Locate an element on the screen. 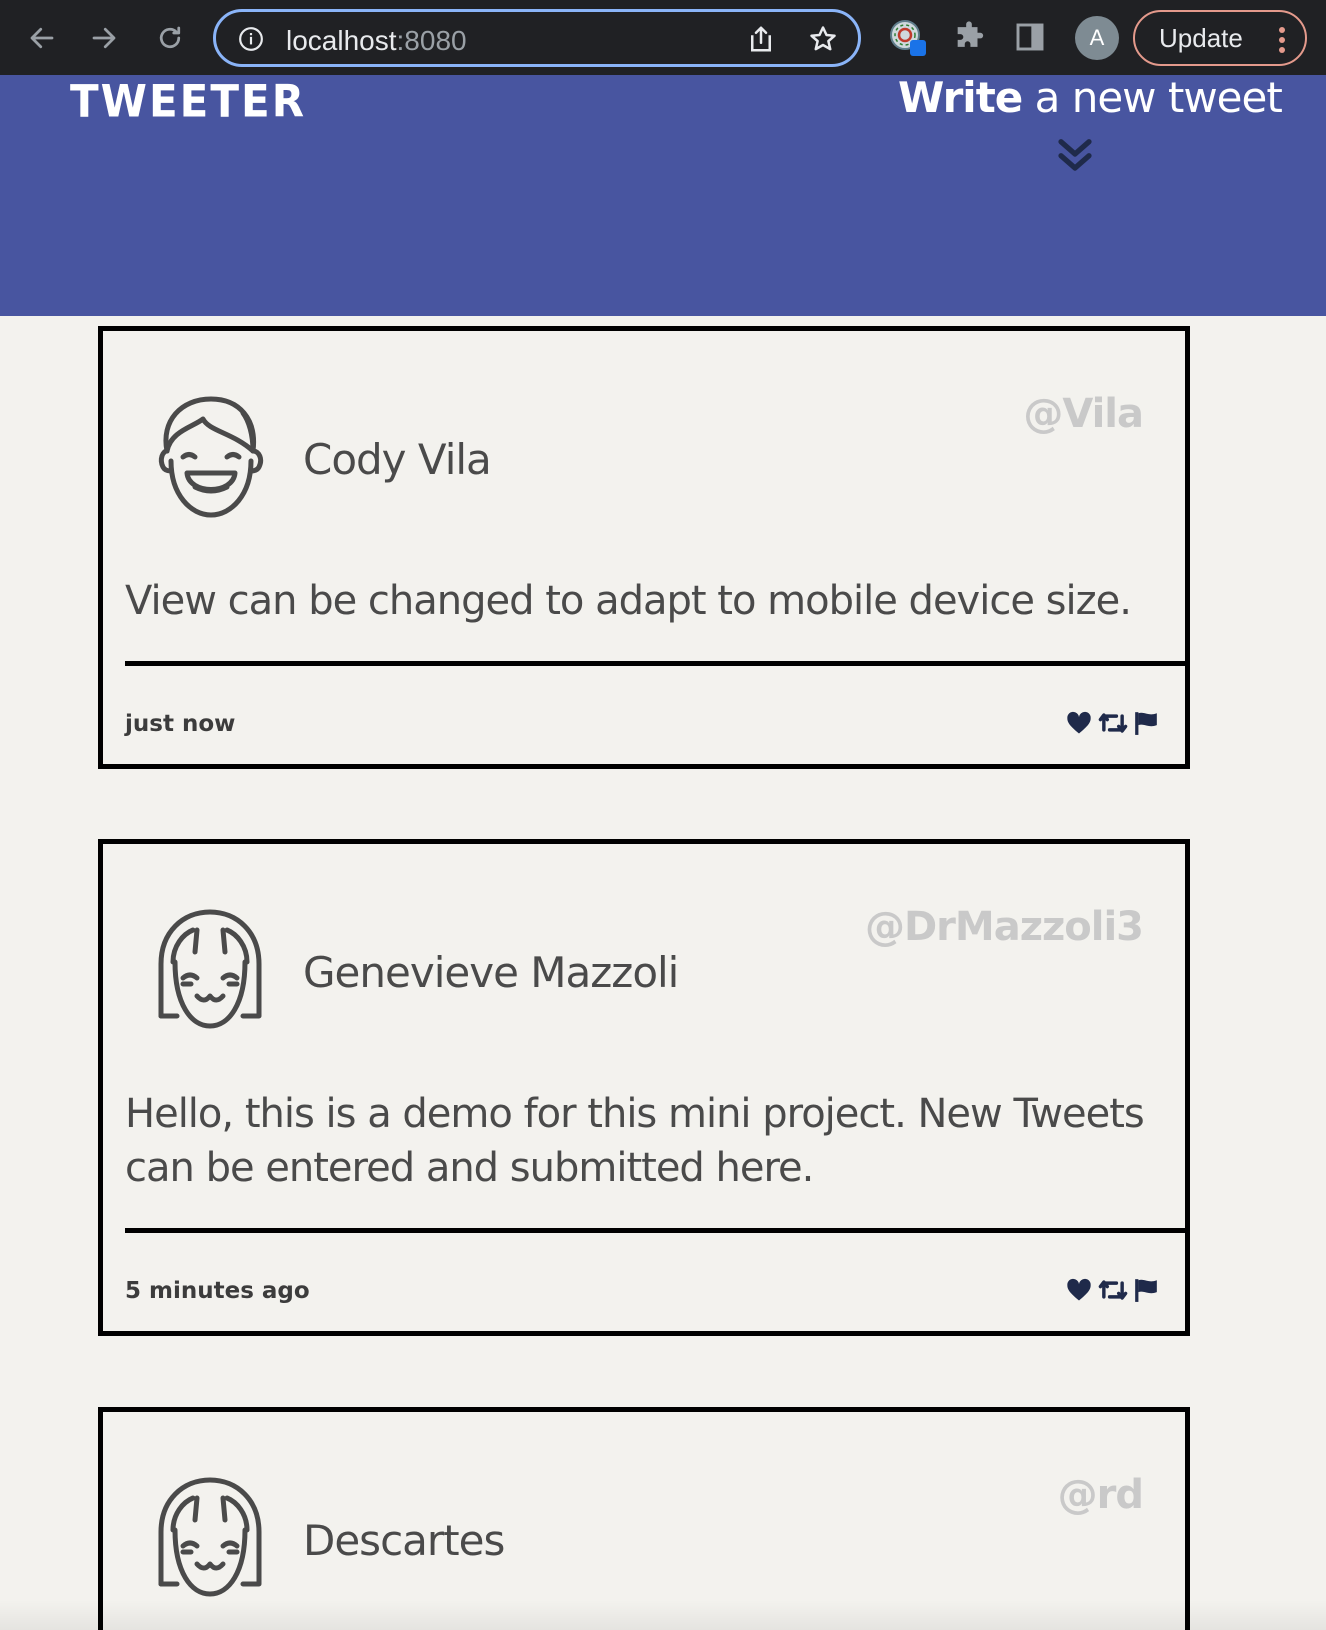 This screenshot has height=1630, width=1326. tweet-card: Descartes @rd is located at coordinates (644, 1518).